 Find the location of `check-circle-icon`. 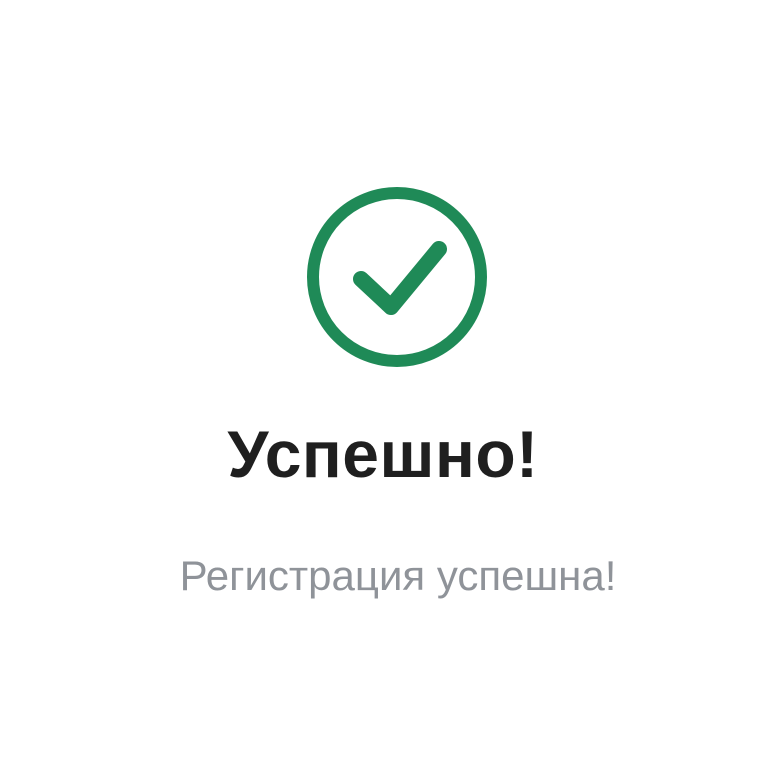

check-circle-icon is located at coordinates (397, 277).